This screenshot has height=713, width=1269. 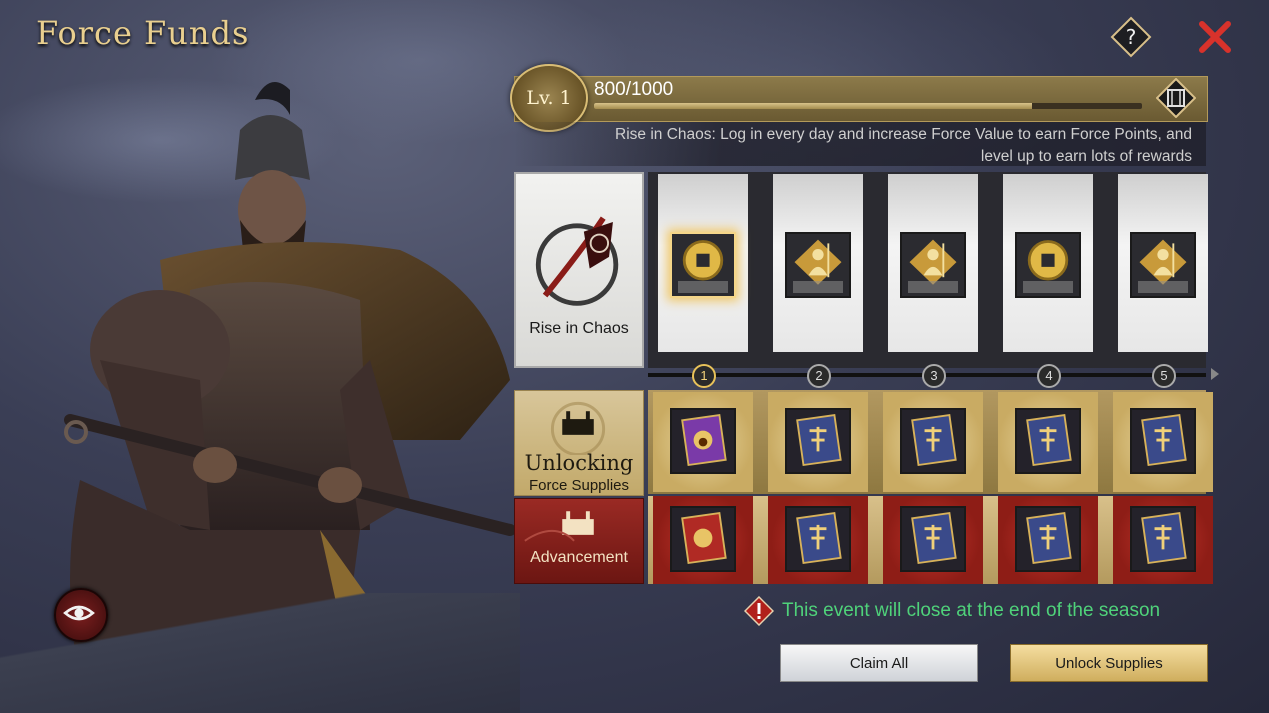 I want to click on tier-node: 1, so click(x=704, y=376).